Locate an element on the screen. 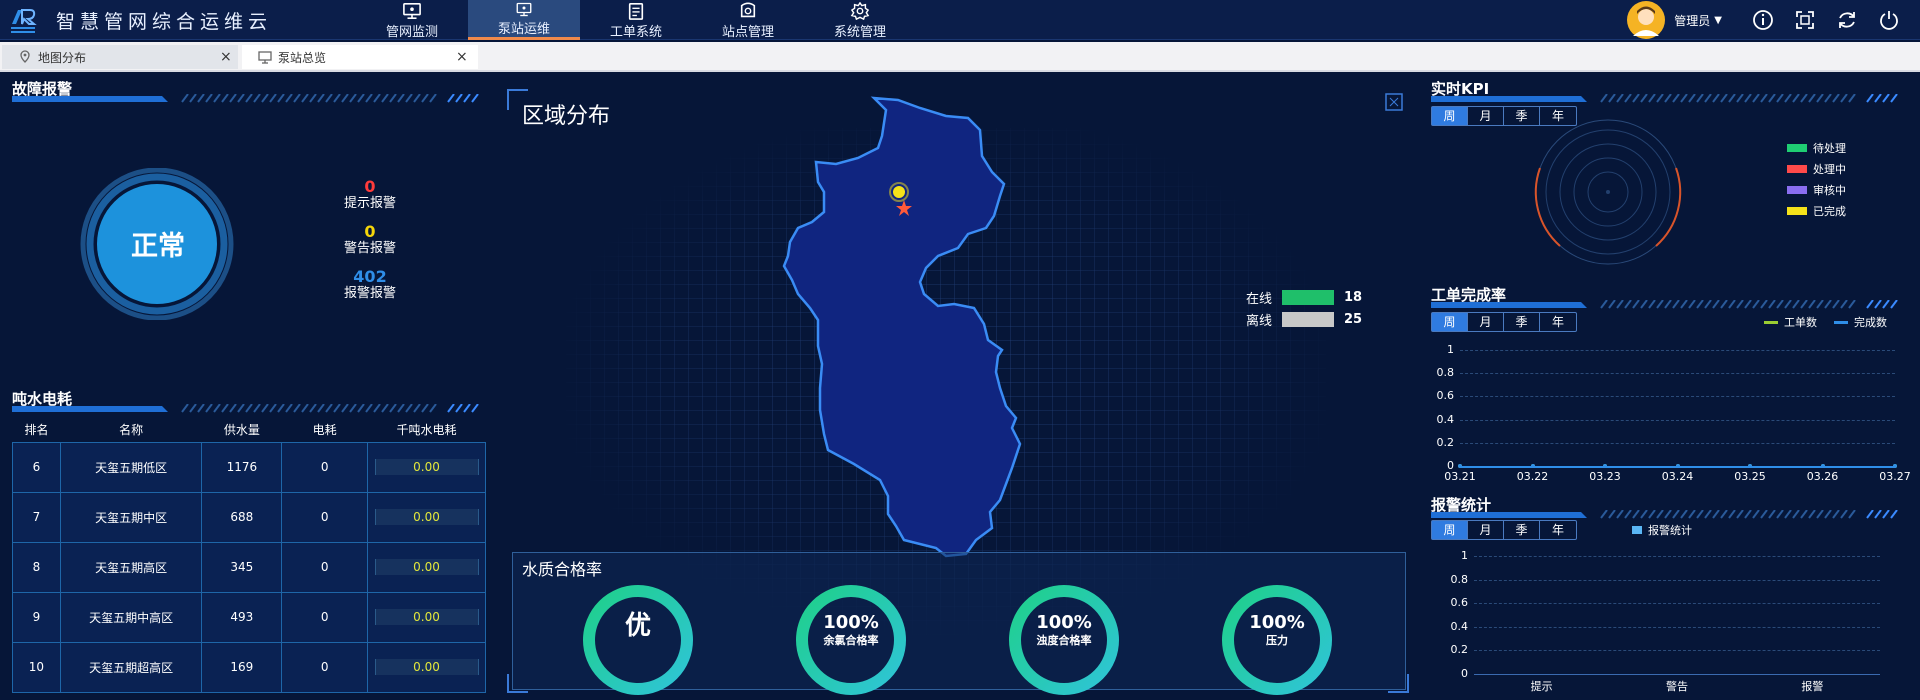 This screenshot has width=1920, height=700. legend-processing: 处理中 is located at coordinates (1816, 169).